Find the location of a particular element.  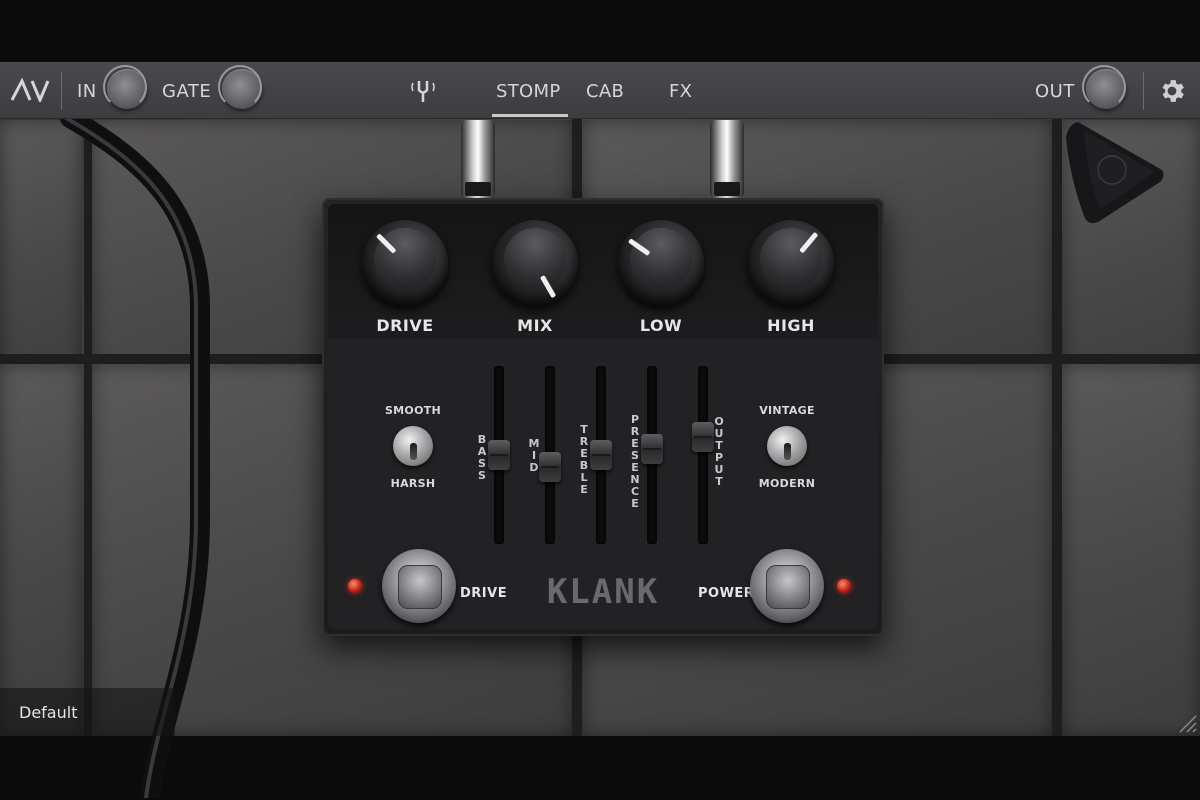

resize-handle-icon is located at coordinates (1187, 723).